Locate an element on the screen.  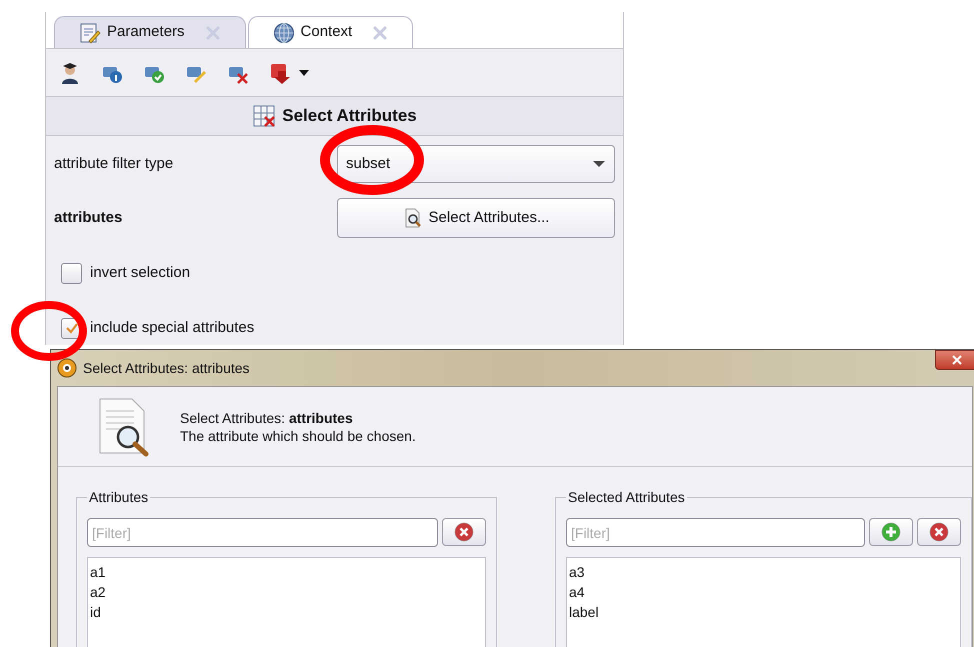
list-item: id is located at coordinates (286, 612).